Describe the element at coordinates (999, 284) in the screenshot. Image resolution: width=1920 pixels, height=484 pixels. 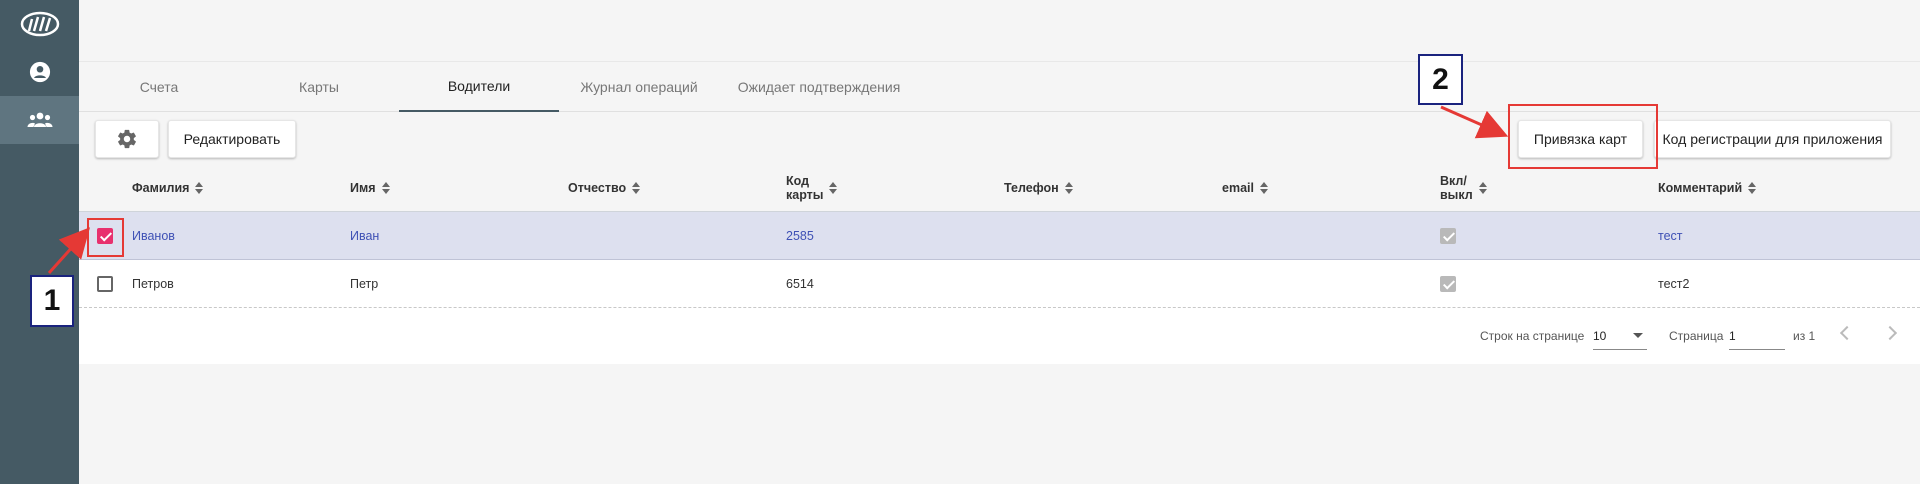
I see `table-row: Петров Петр 6514 тест2` at that location.